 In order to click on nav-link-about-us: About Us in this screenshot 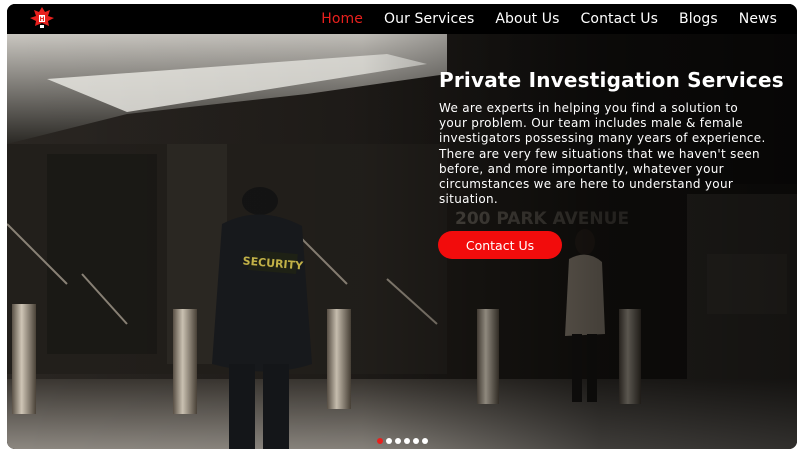, I will do `click(527, 19)`.